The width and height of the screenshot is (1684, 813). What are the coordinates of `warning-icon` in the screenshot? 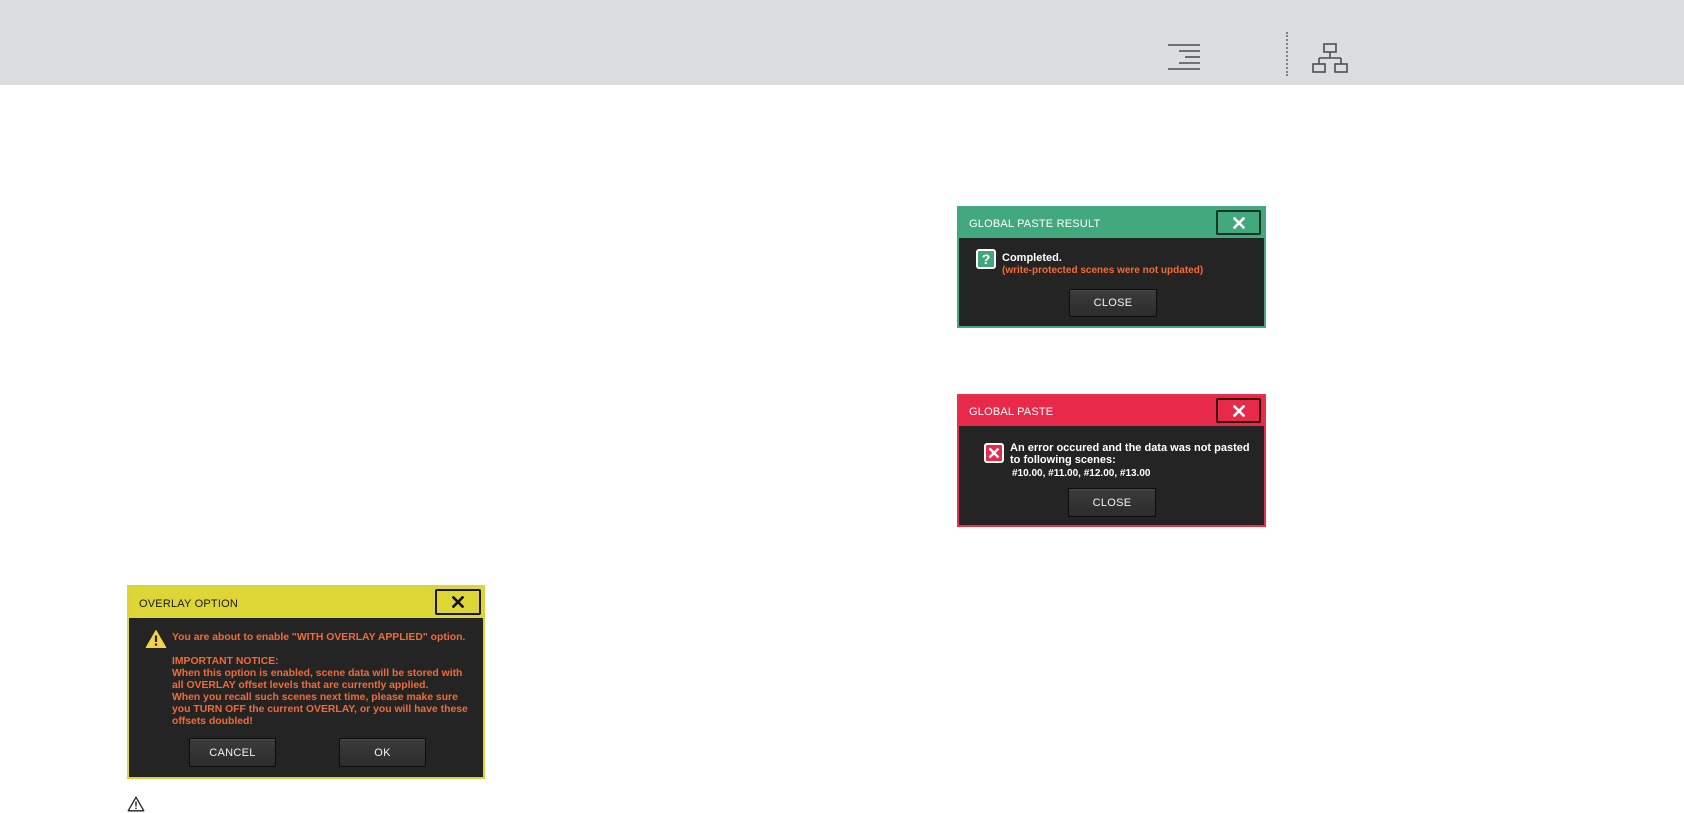 It's located at (156, 639).